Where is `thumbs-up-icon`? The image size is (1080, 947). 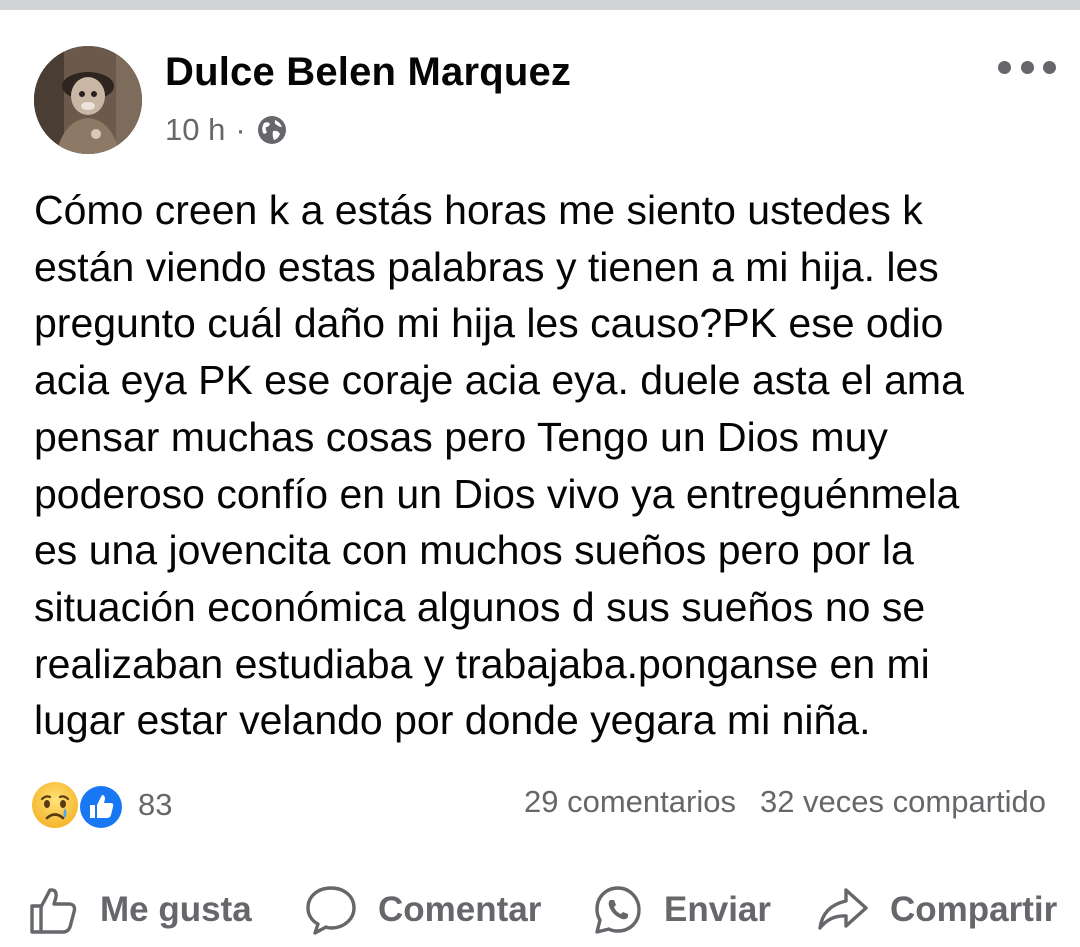 thumbs-up-icon is located at coordinates (53, 910).